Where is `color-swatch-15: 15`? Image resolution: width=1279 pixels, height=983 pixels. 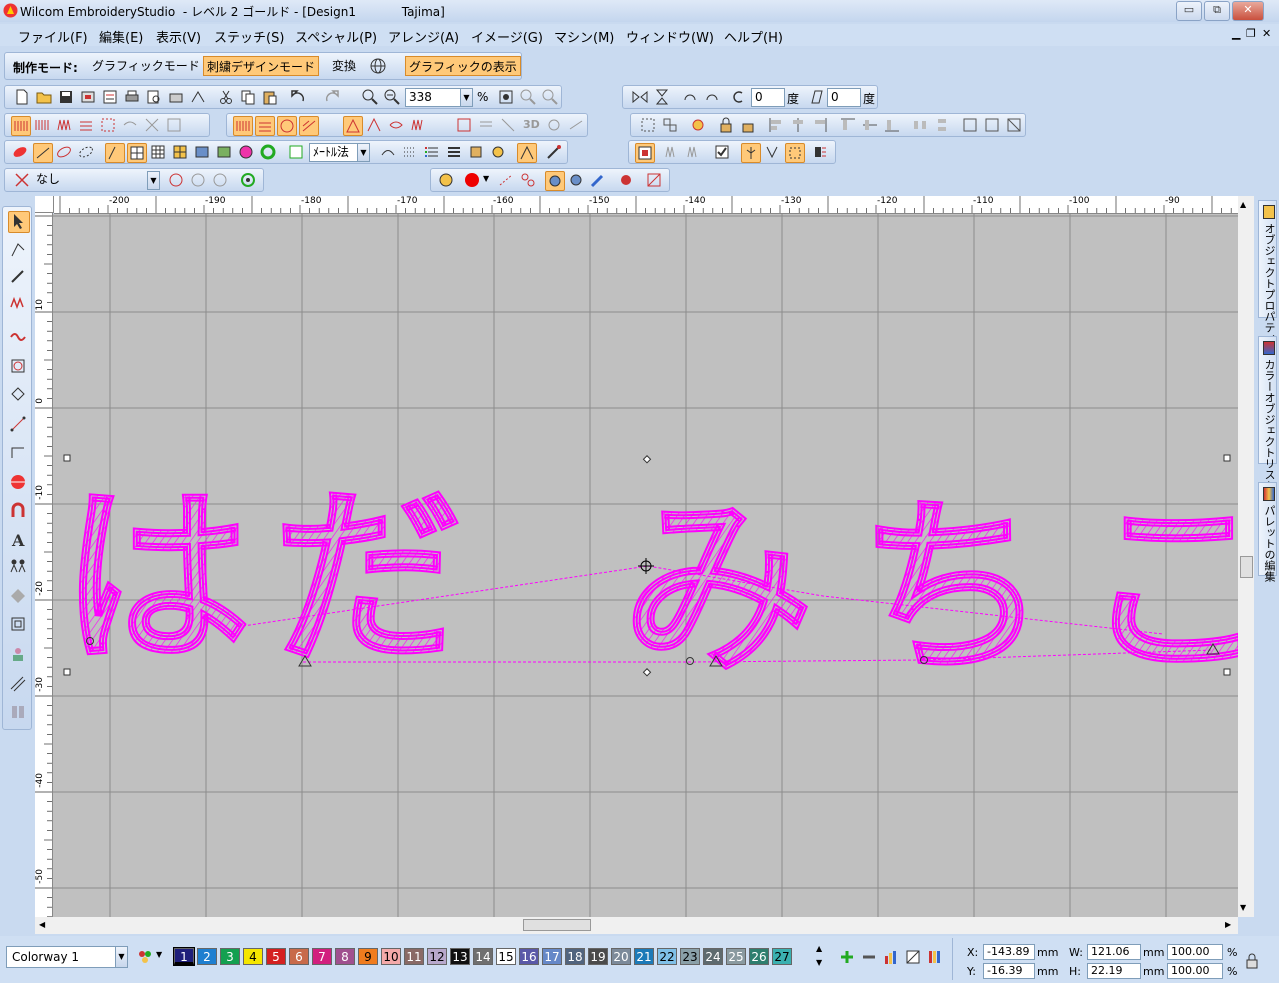 color-swatch-15: 15 is located at coordinates (506, 956).